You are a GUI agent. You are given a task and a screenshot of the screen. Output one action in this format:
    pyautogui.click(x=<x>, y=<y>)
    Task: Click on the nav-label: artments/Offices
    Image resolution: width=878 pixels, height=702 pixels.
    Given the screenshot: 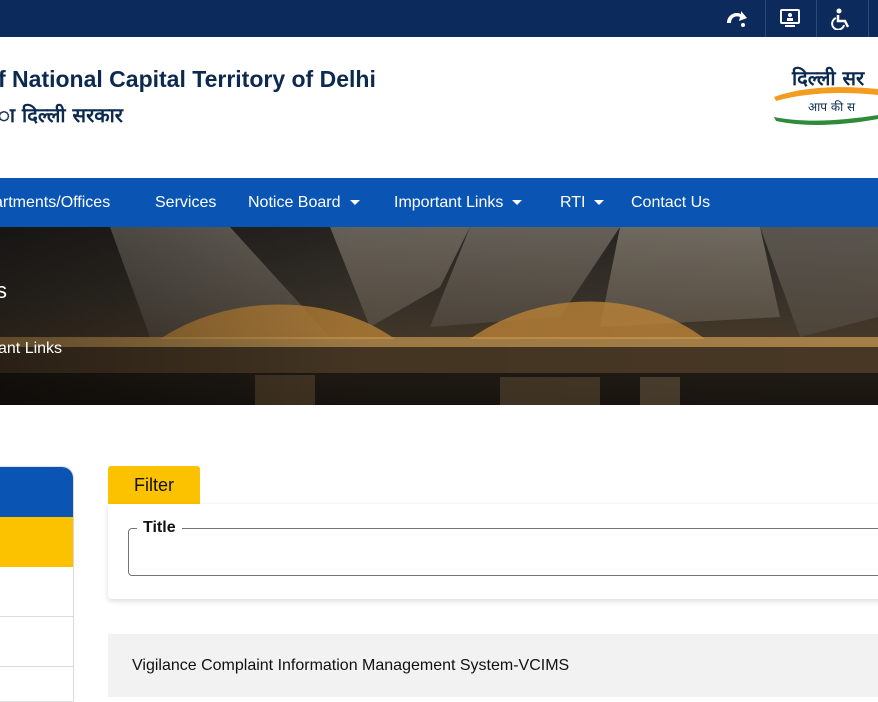 What is the action you would take?
    pyautogui.click(x=55, y=202)
    